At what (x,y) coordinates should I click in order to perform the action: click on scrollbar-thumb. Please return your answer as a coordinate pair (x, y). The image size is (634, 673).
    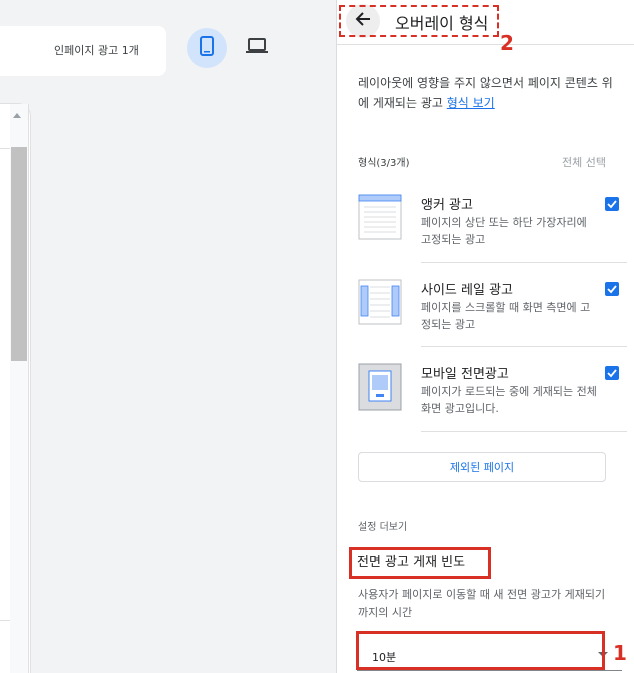
    Looking at the image, I should click on (19, 254).